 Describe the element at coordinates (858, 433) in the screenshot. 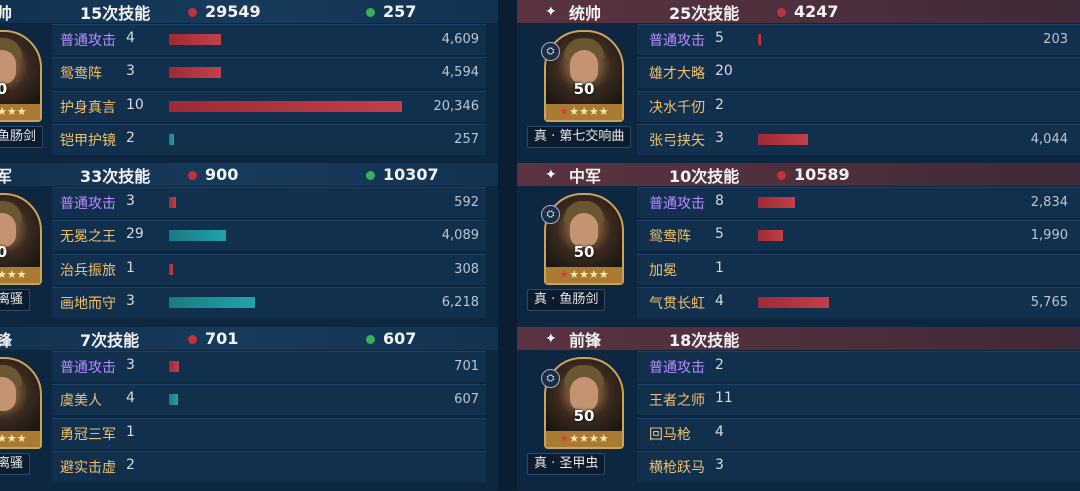

I see `skill-row: 回马枪 4` at that location.